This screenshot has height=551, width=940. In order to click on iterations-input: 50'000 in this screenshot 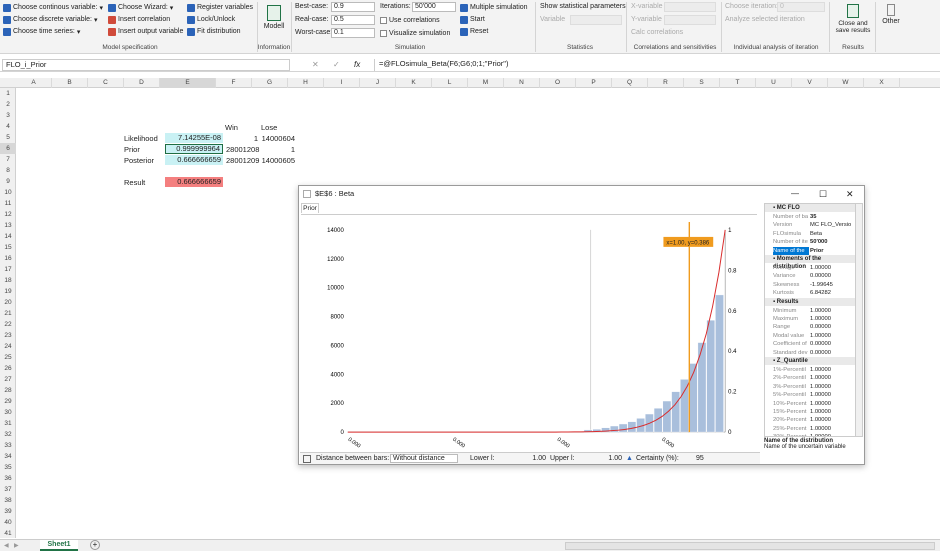, I will do `click(434, 7)`.